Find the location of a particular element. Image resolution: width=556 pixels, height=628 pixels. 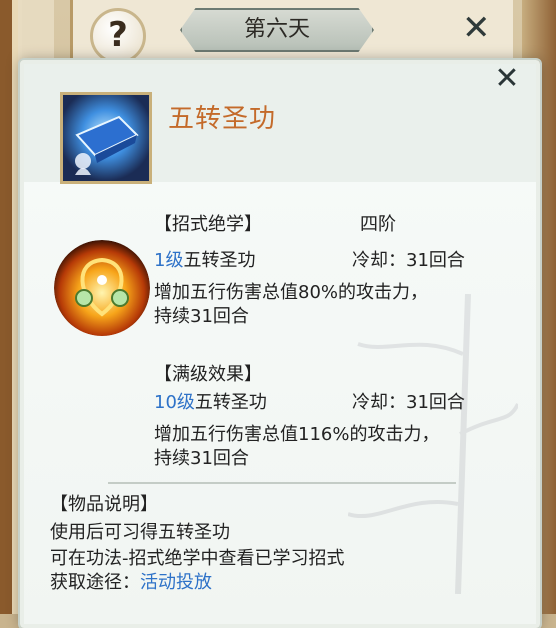

current-skill-line: 1级五转圣功 is located at coordinates (204, 261).